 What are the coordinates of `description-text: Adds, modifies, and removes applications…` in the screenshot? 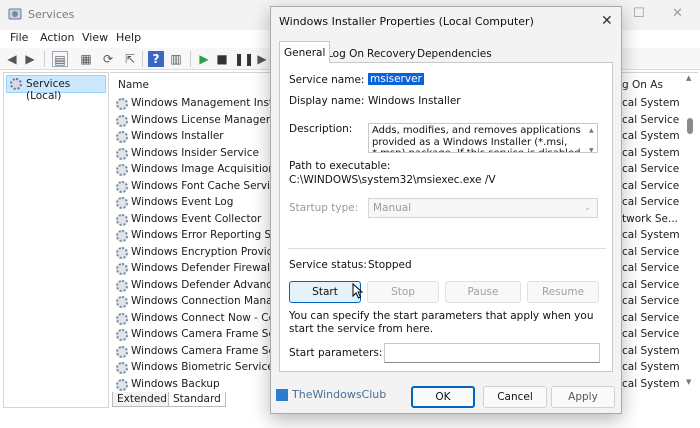 It's located at (478, 138).